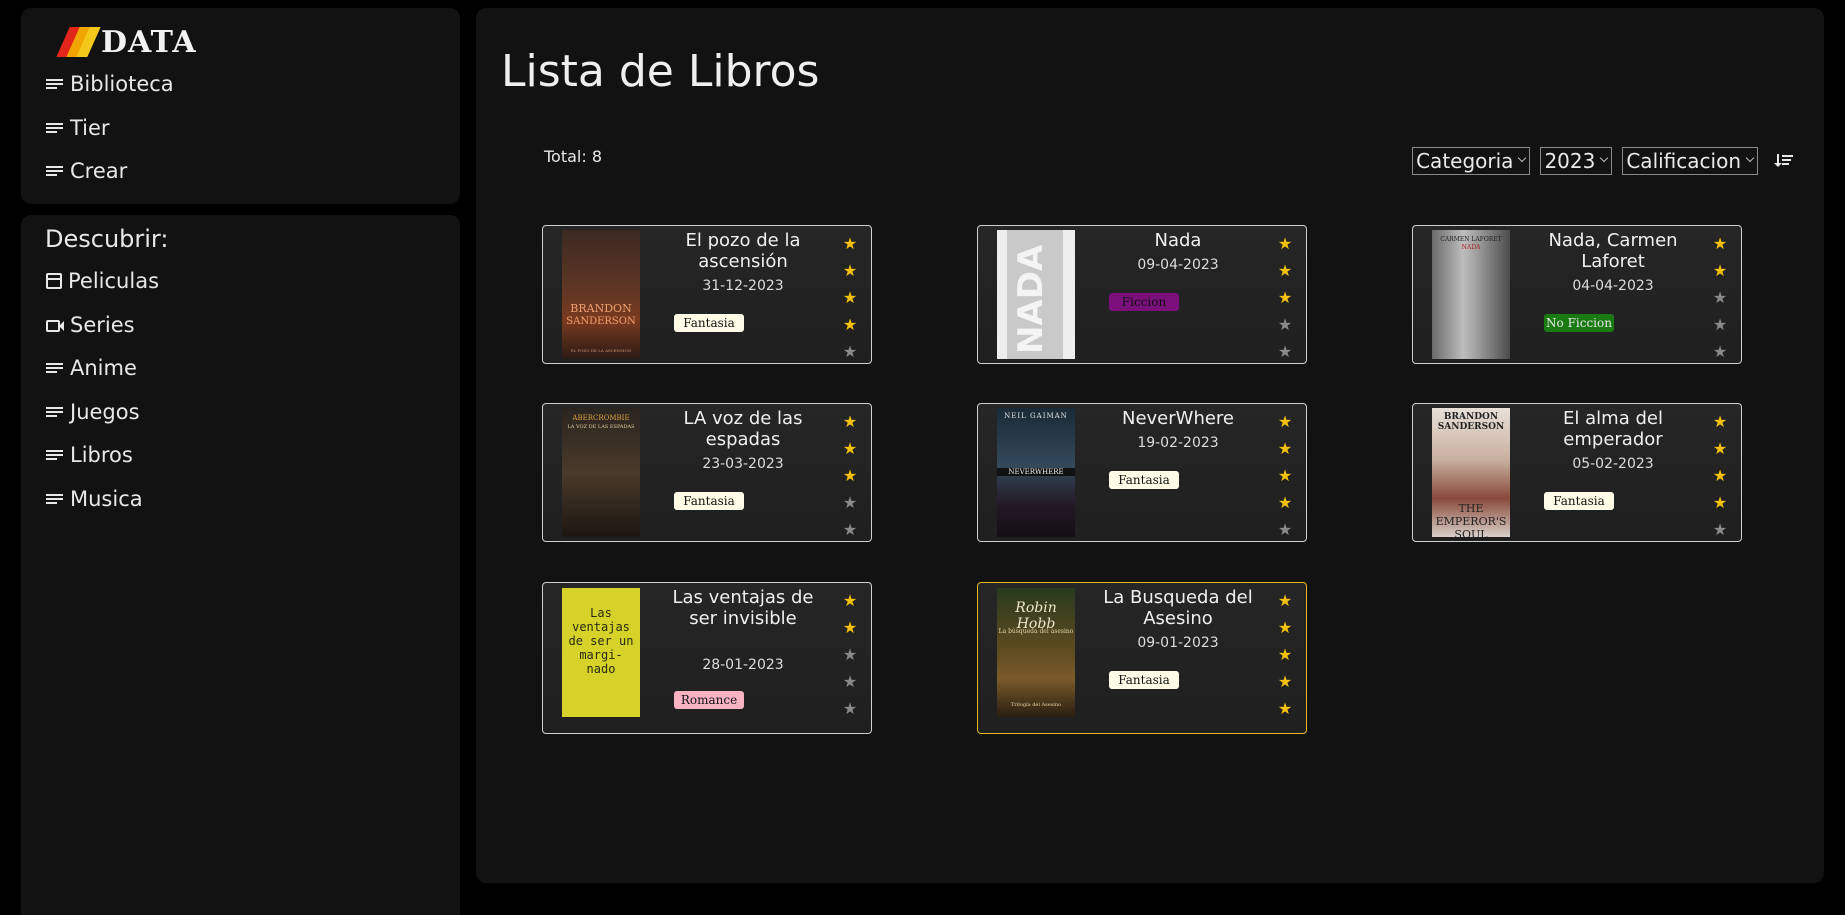  I want to click on book-date: 05-02-2023, so click(1613, 464).